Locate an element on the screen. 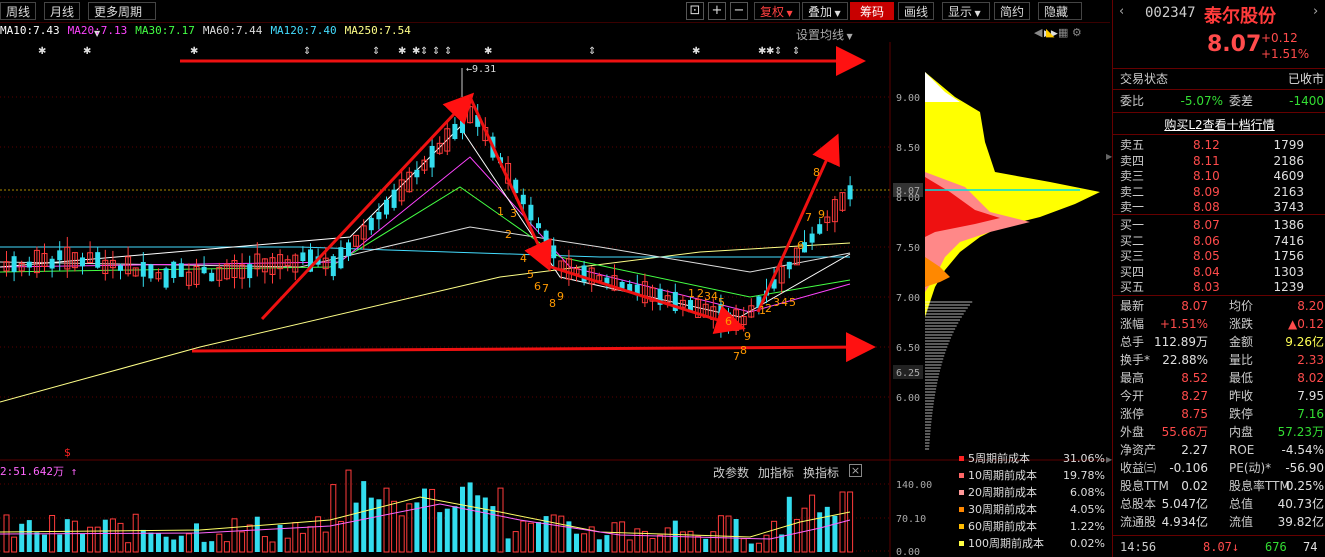 The image size is (1325, 557). draw-button: 画线 is located at coordinates (916, 11).